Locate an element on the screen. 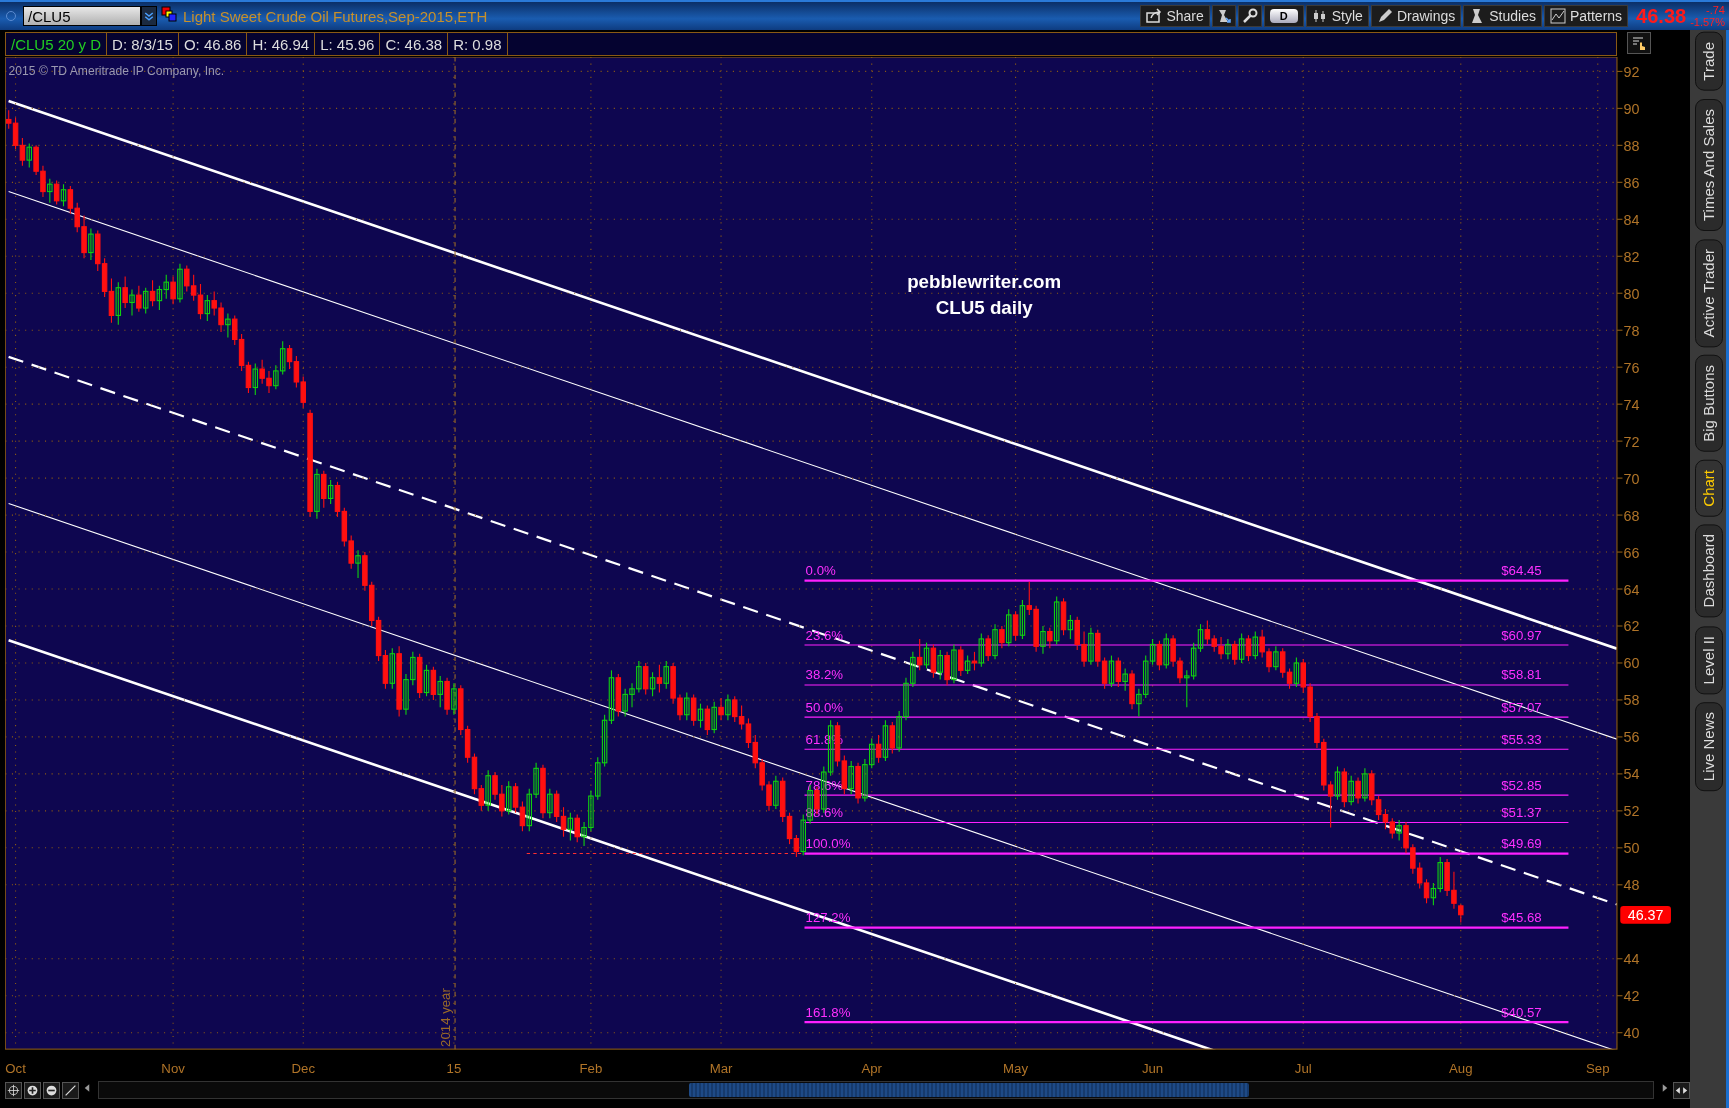  price-axis-label: 70 is located at coordinates (1631, 478).